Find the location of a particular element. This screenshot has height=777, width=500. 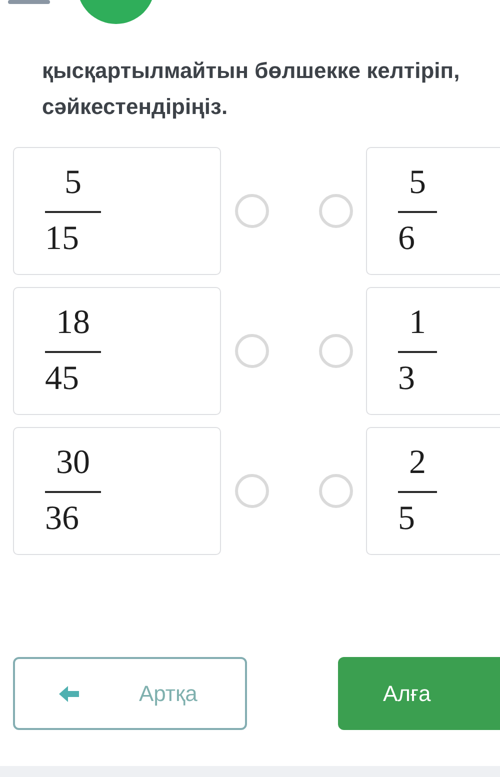

denominator: 3 is located at coordinates (407, 379).